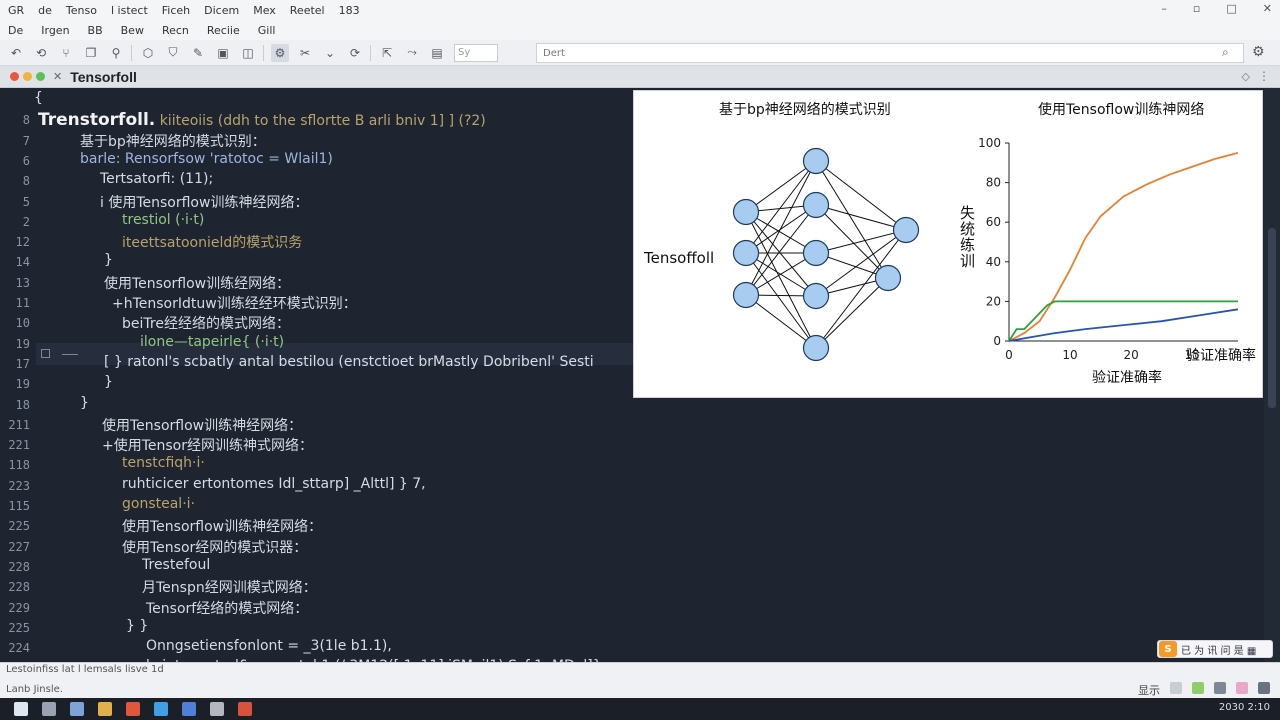 Image resolution: width=1280 pixels, height=720 pixels. Describe the element at coordinates (212, 242) in the screenshot. I see `code-line: iteettsatoonield的模式识务` at that location.